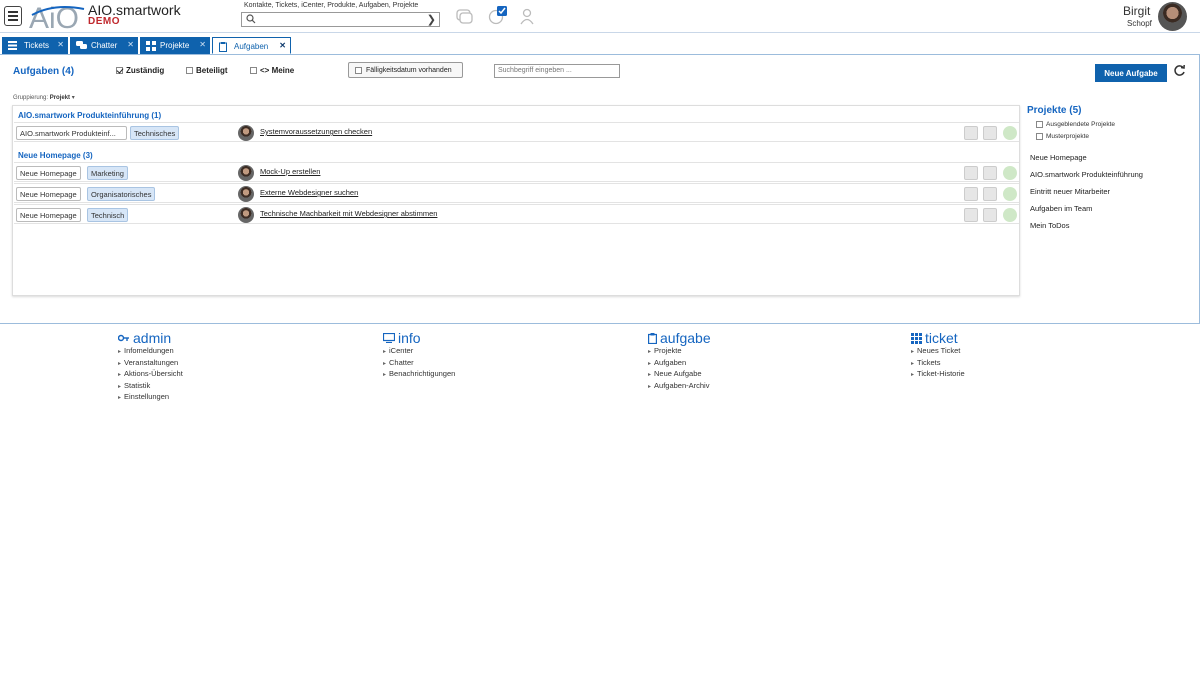  Describe the element at coordinates (150, 375) in the screenshot. I see `footer-link: Aktions-Übersicht` at that location.